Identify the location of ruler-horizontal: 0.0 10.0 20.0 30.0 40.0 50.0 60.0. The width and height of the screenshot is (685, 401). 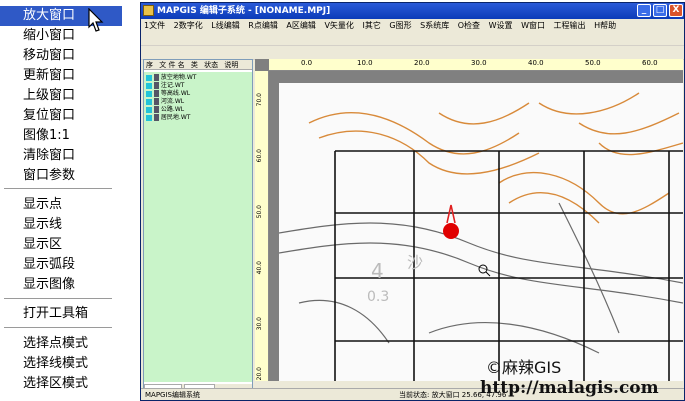
(476, 65).